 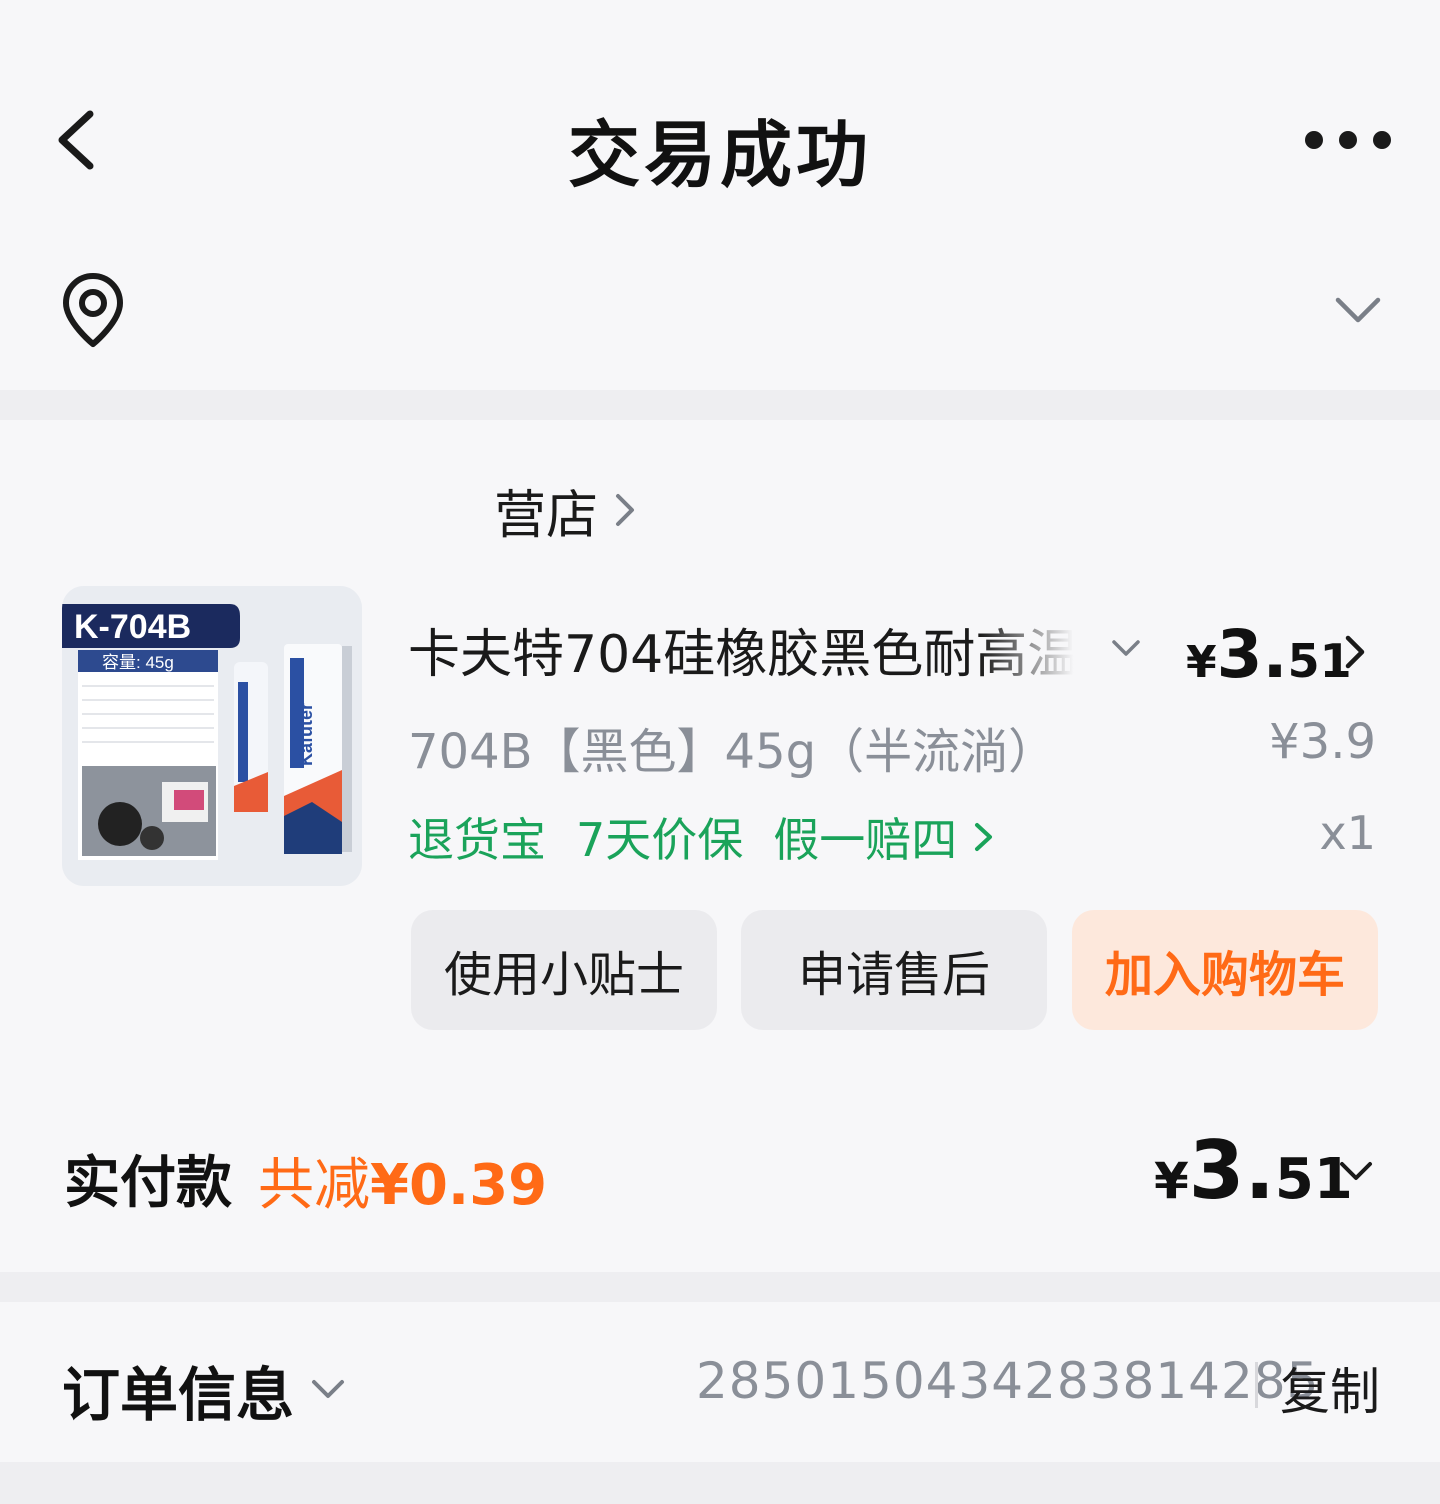 I want to click on payment-expand-button, so click(x=1356, y=1172).